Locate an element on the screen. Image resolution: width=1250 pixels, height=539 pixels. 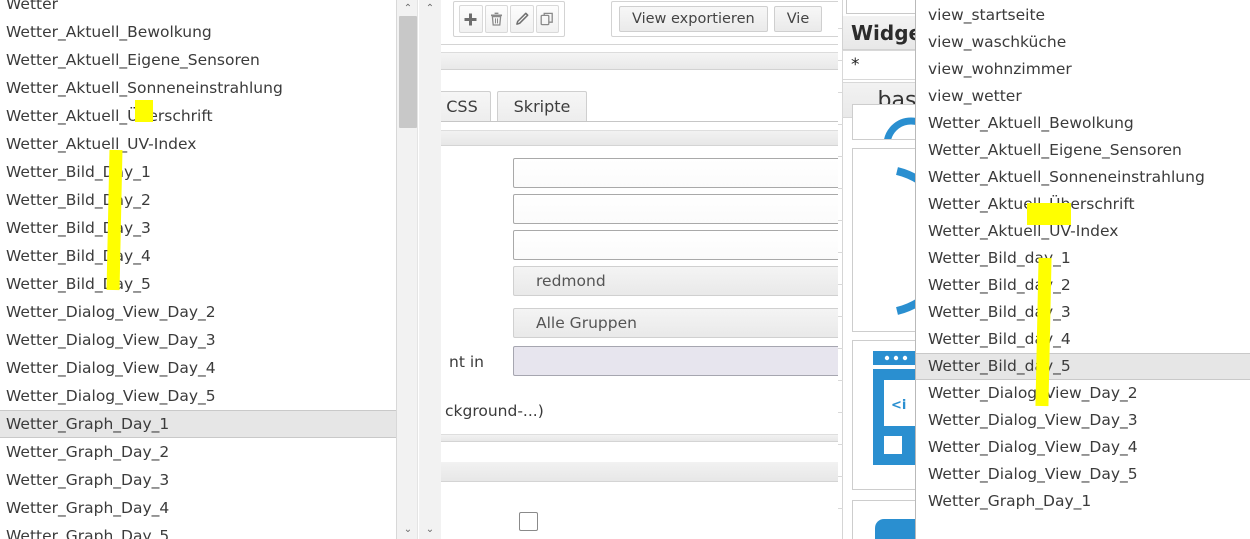
list-item: Wetter_Aktuell_Bewolkung is located at coordinates (198, 32).